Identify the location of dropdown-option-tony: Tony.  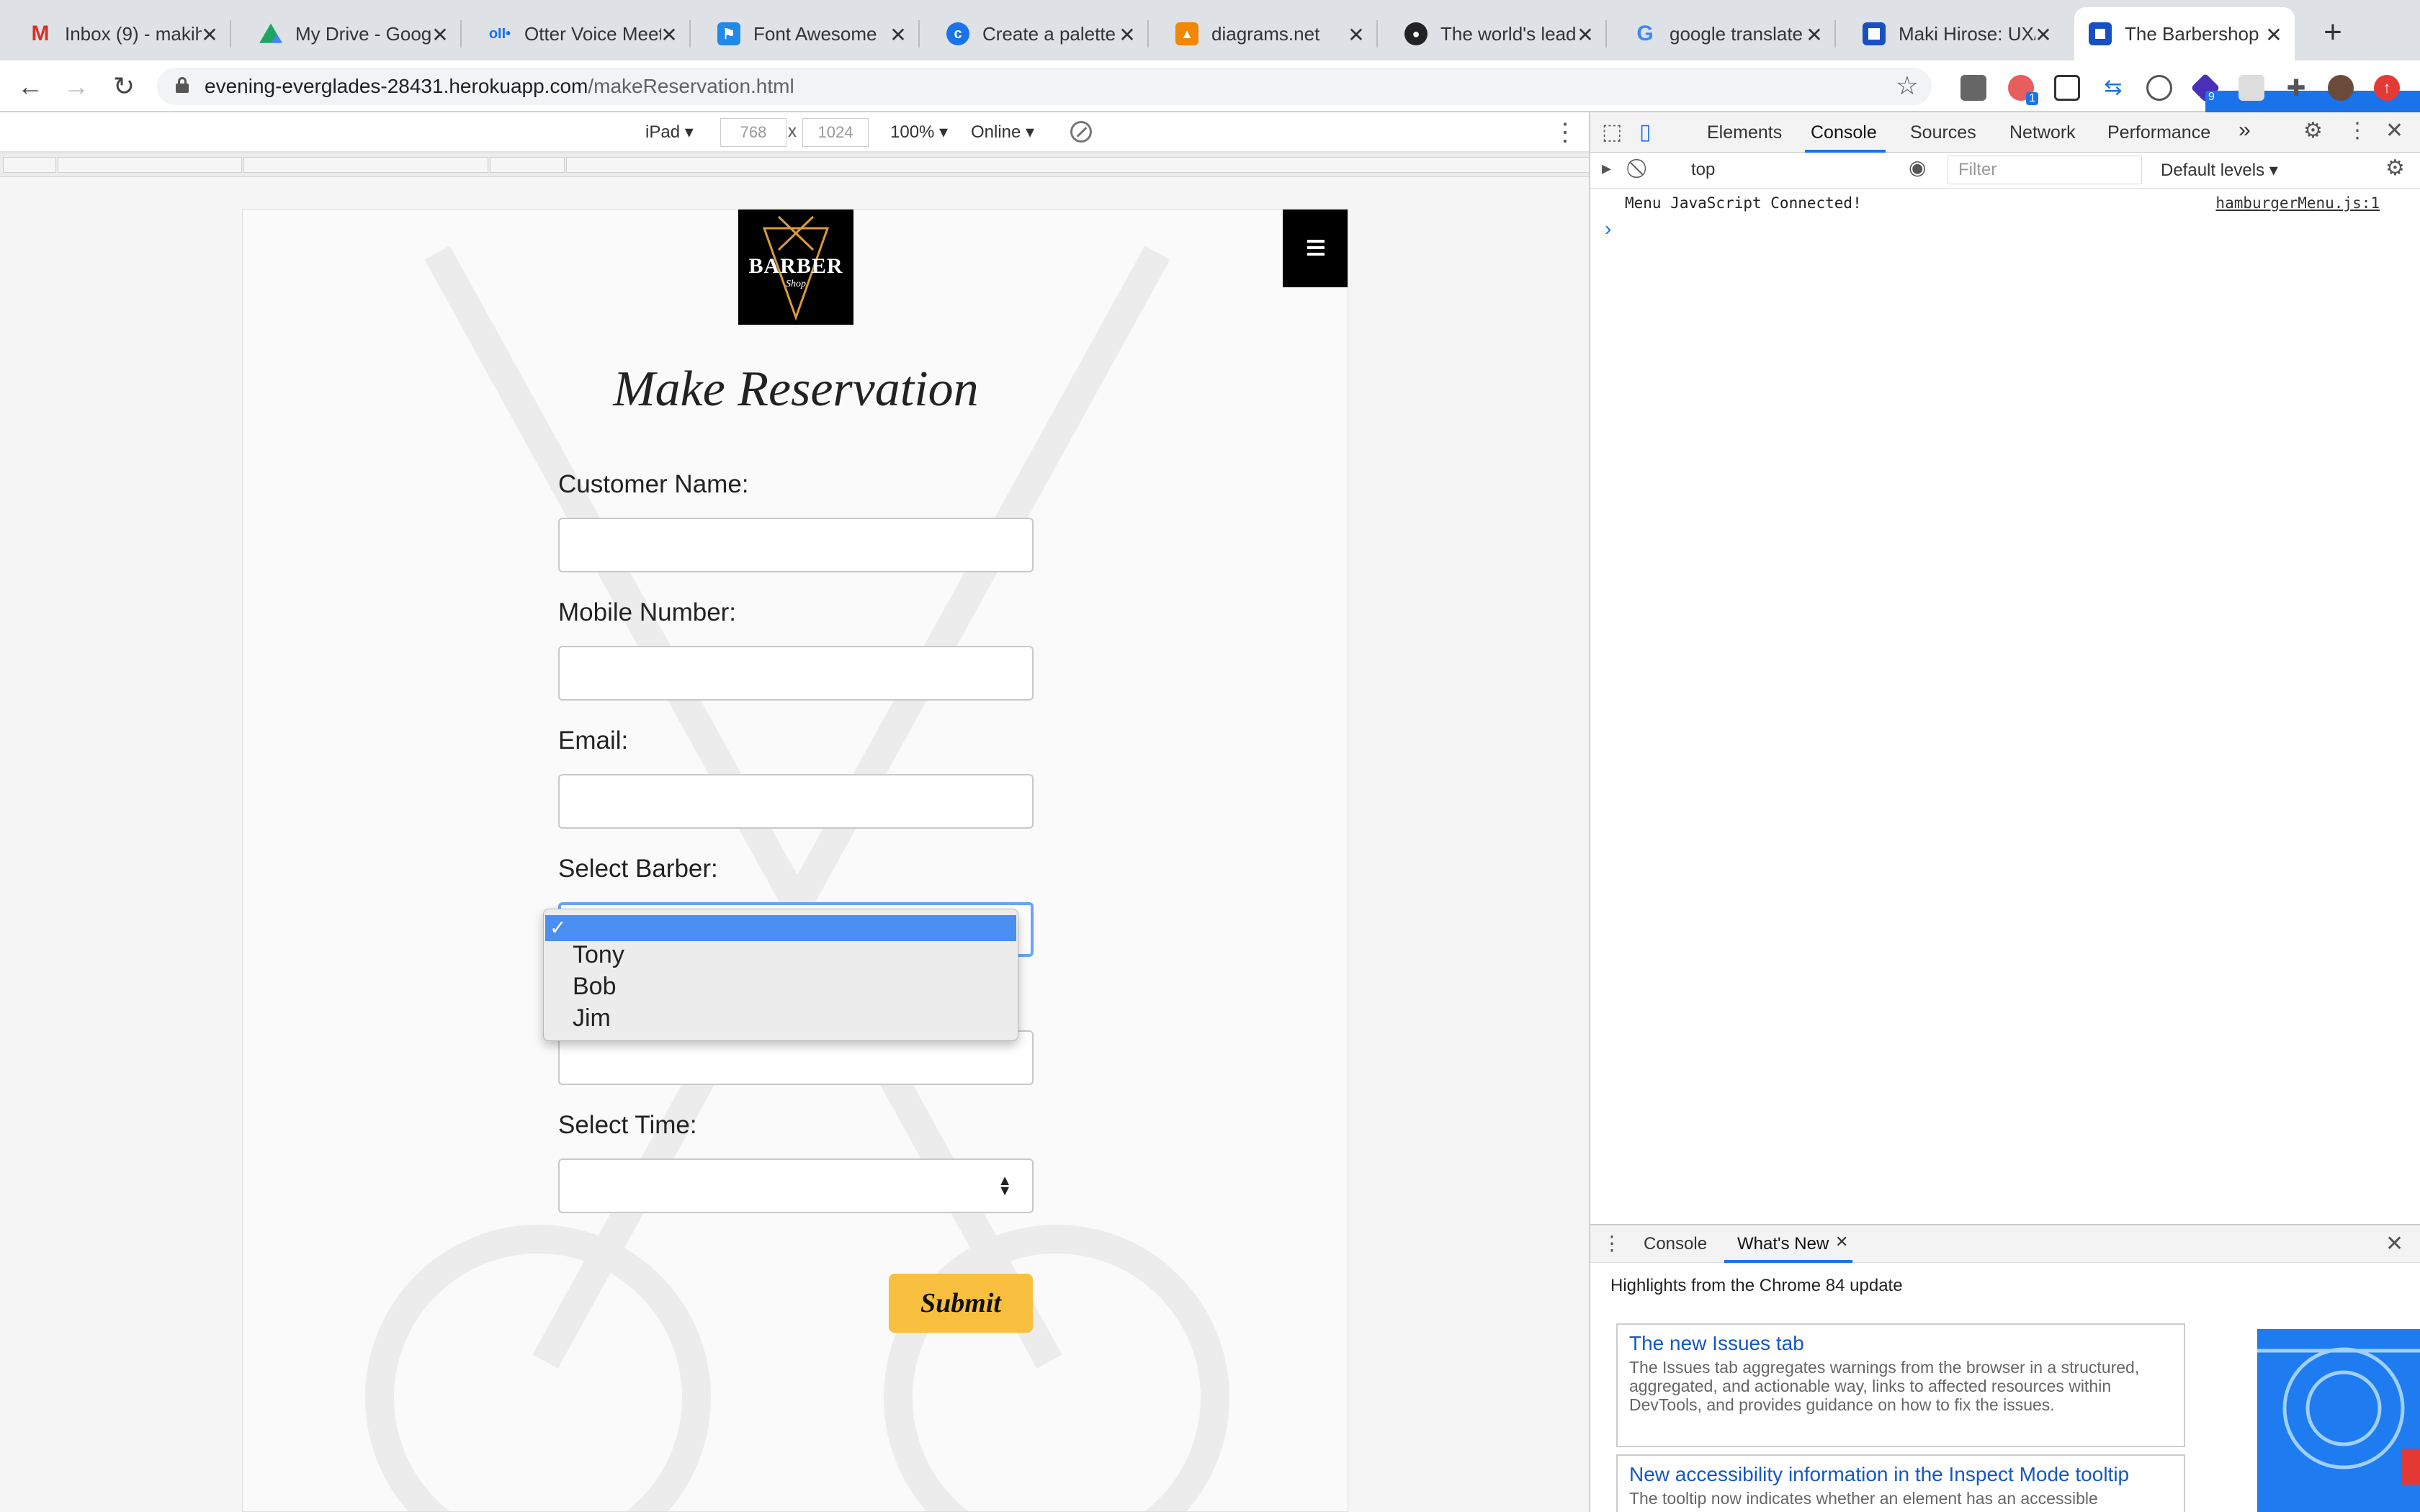
(598, 955).